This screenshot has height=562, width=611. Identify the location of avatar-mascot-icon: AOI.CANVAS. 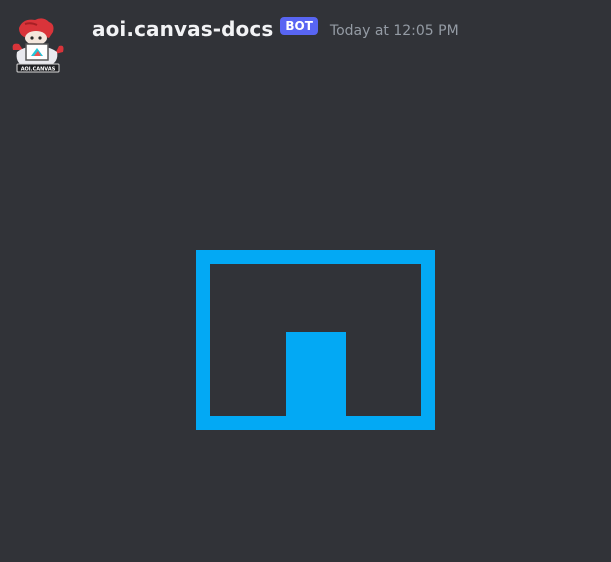
(38, 45).